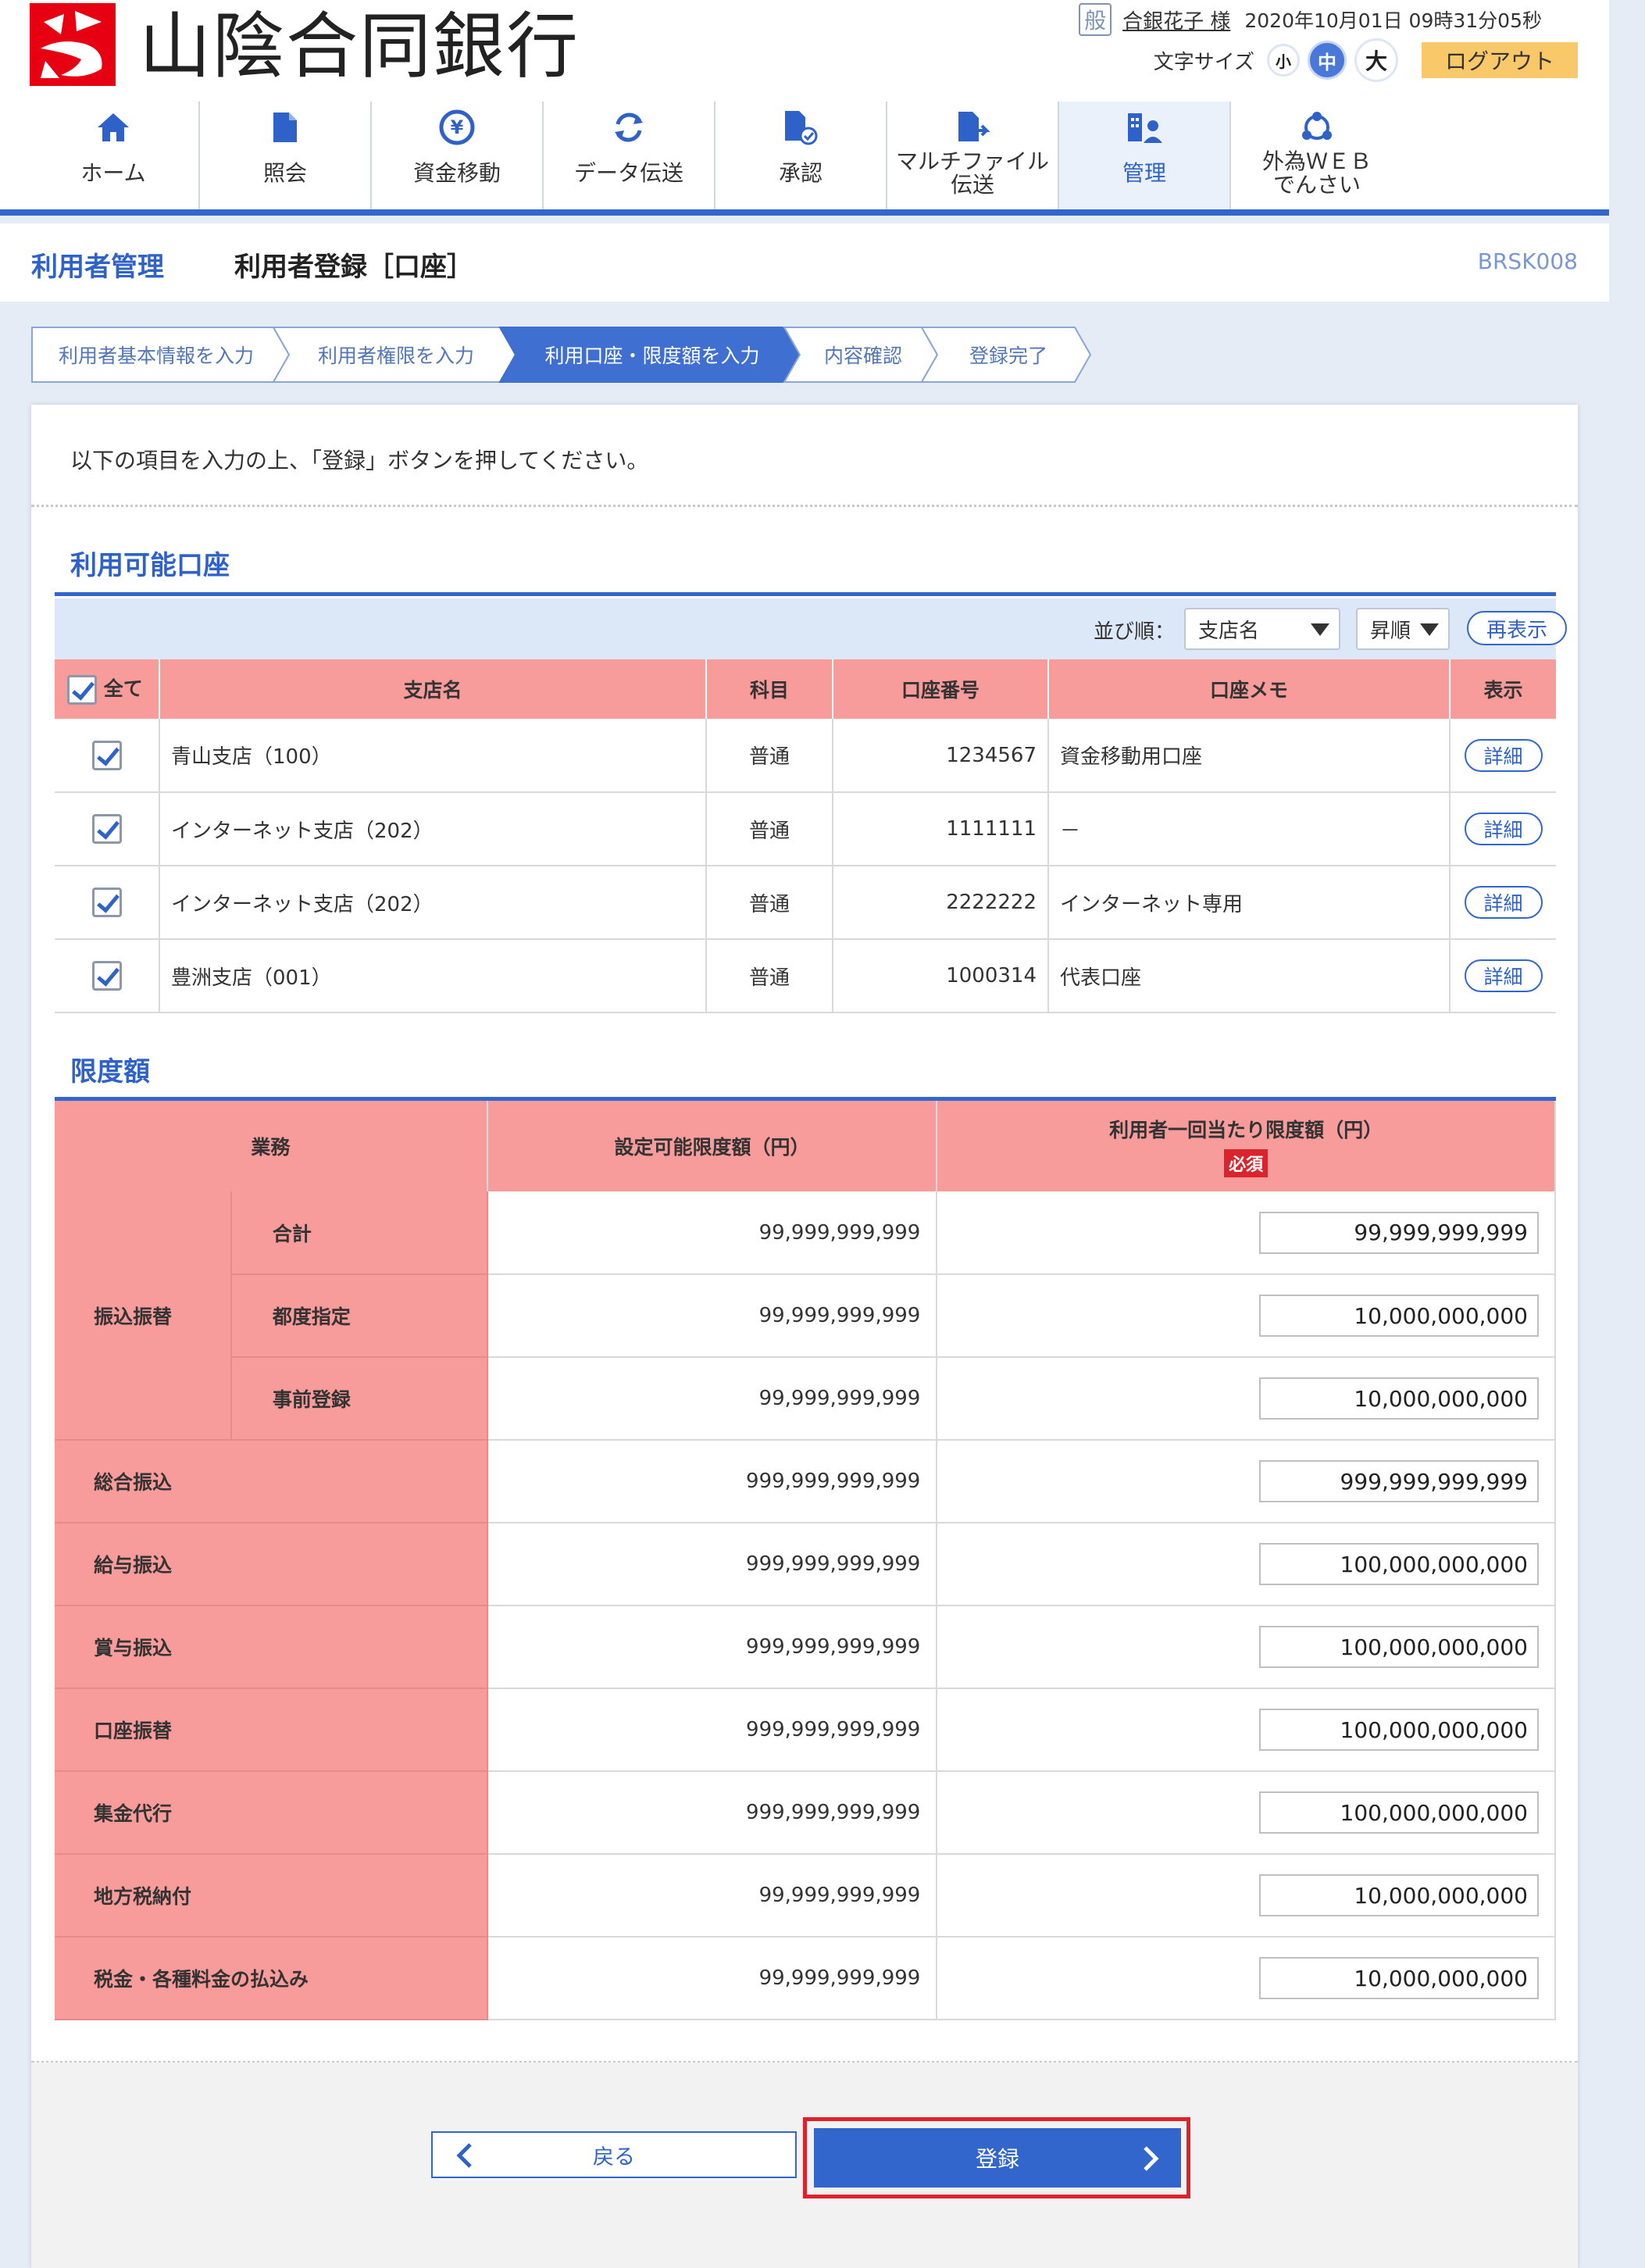  Describe the element at coordinates (1283, 60) in the screenshot. I see `font-small-button: 小` at that location.